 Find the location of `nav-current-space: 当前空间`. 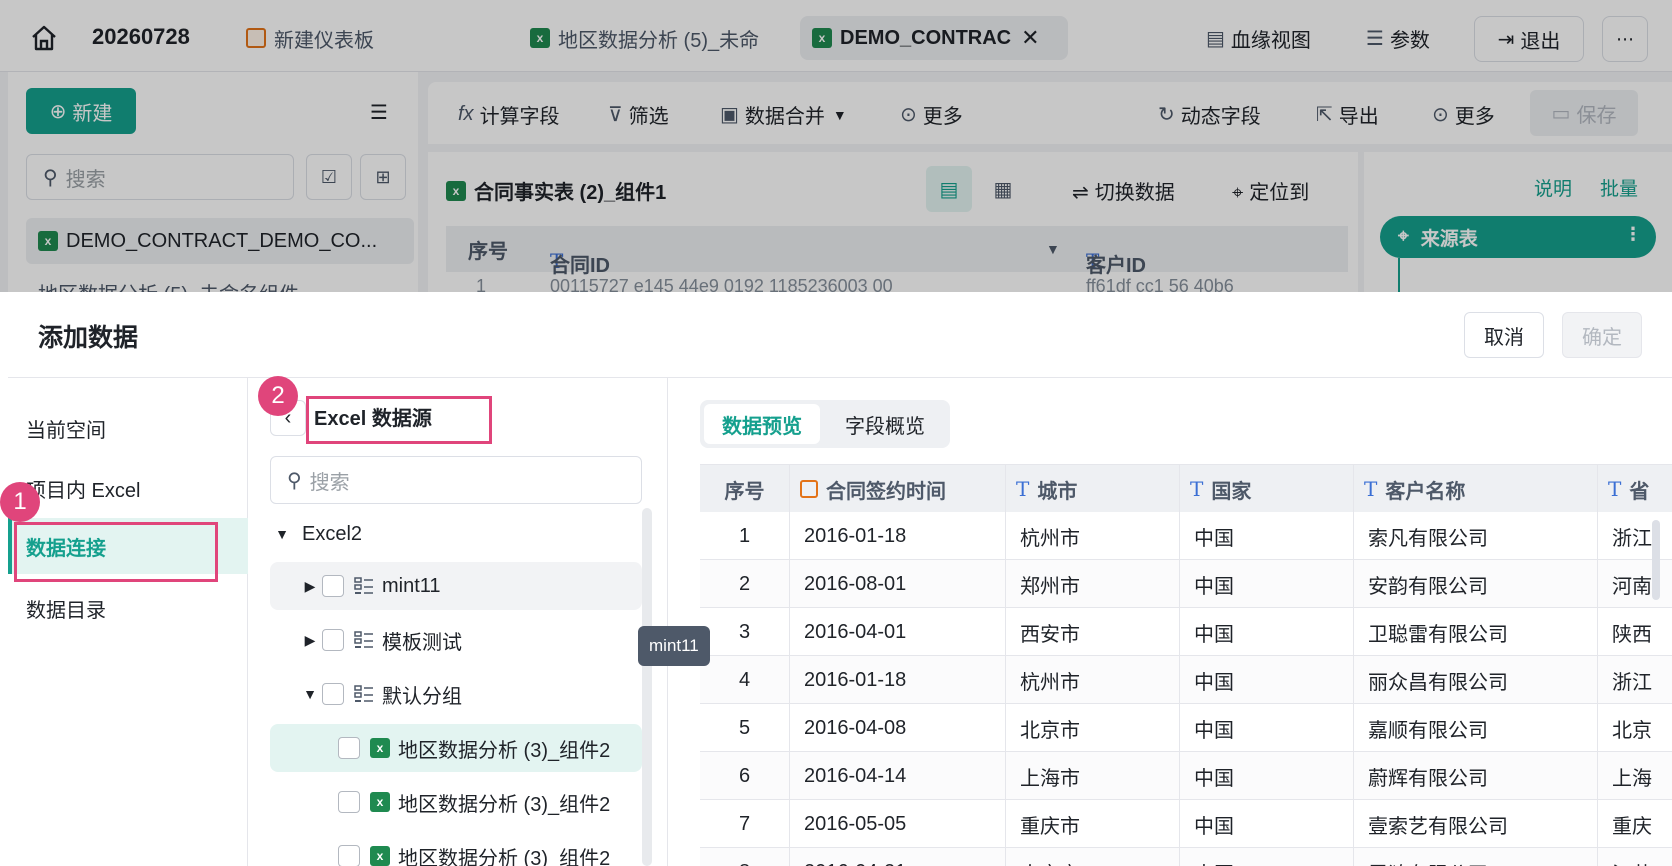

nav-current-space: 当前空间 is located at coordinates (128, 428).